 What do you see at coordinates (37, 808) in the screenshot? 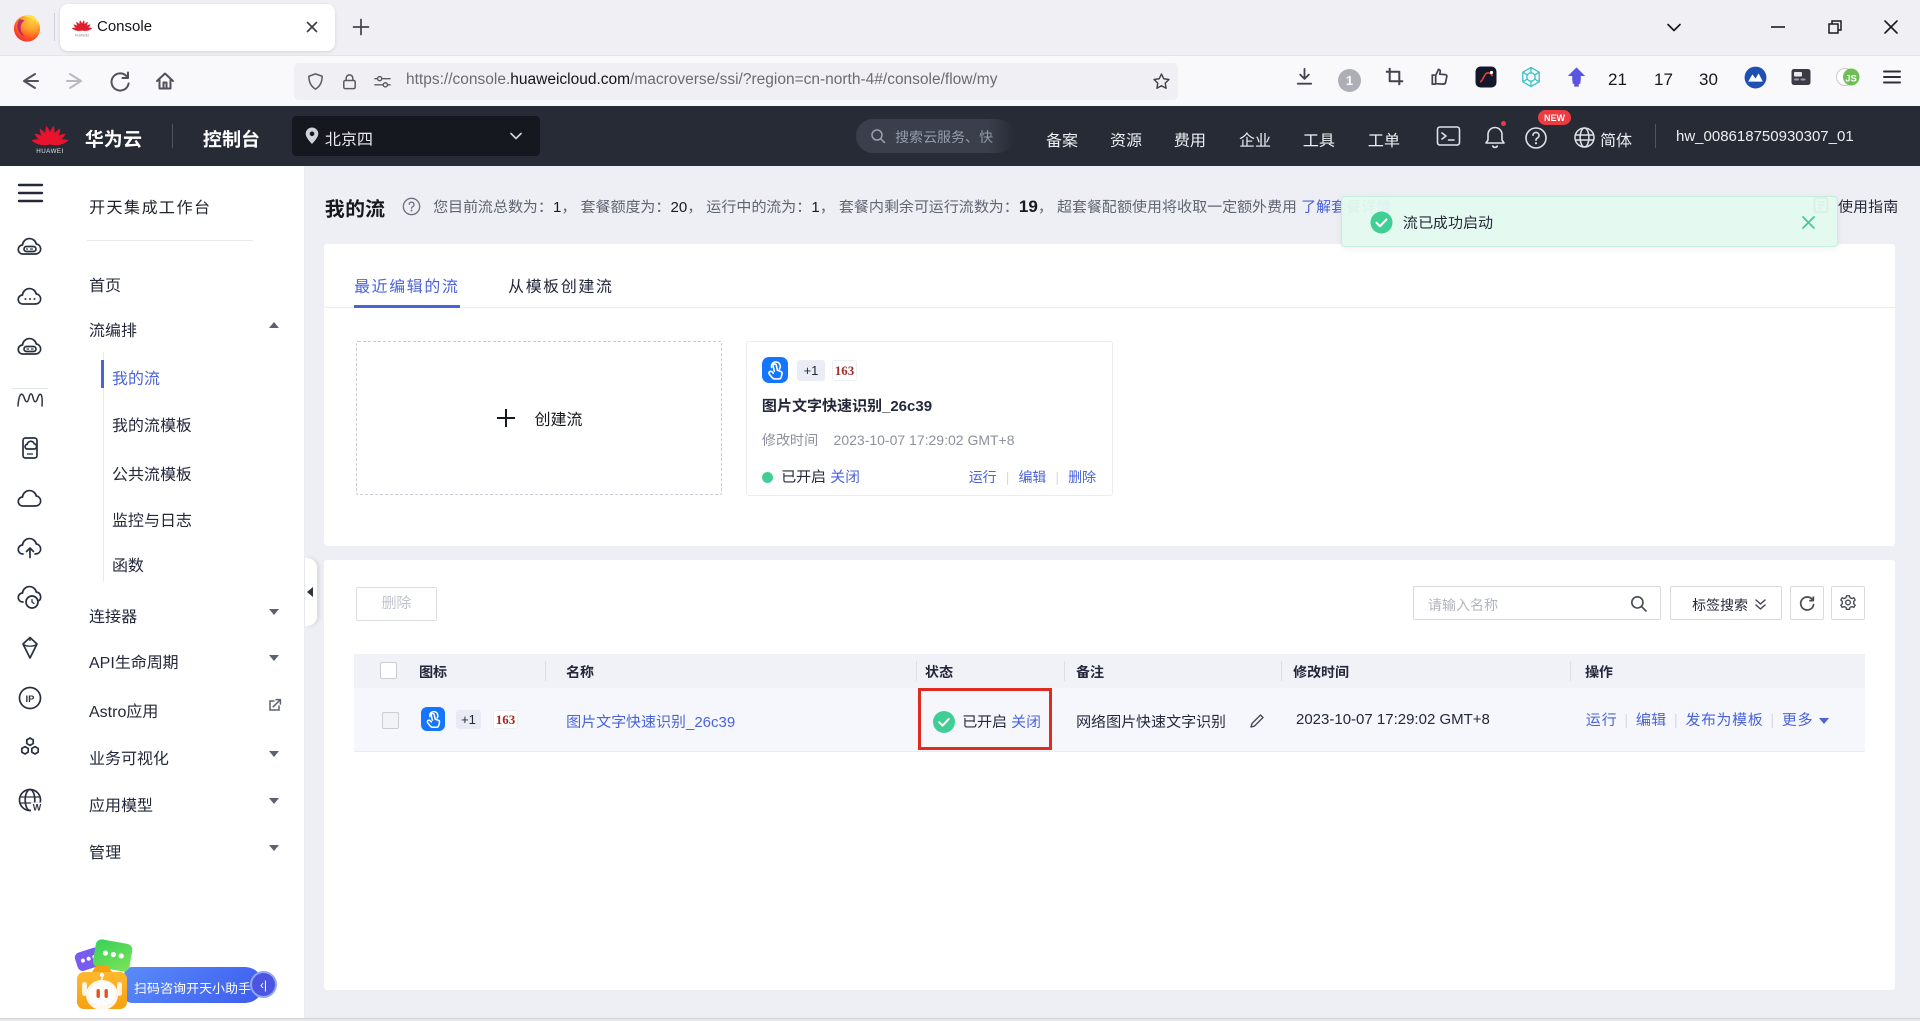
I see `svg-text: W` at bounding box center [37, 808].